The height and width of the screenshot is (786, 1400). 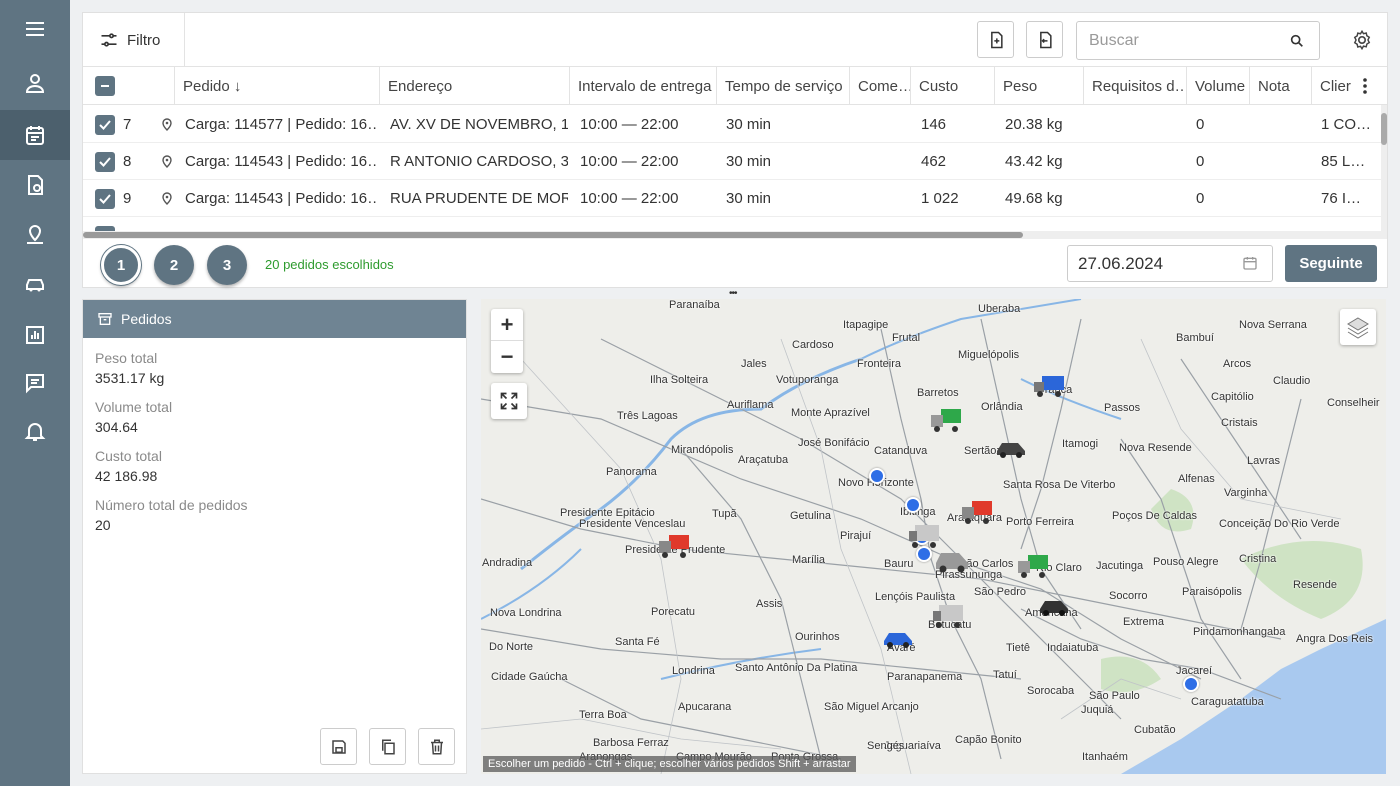 I want to click on resize-handle: •••, so click(x=733, y=293).